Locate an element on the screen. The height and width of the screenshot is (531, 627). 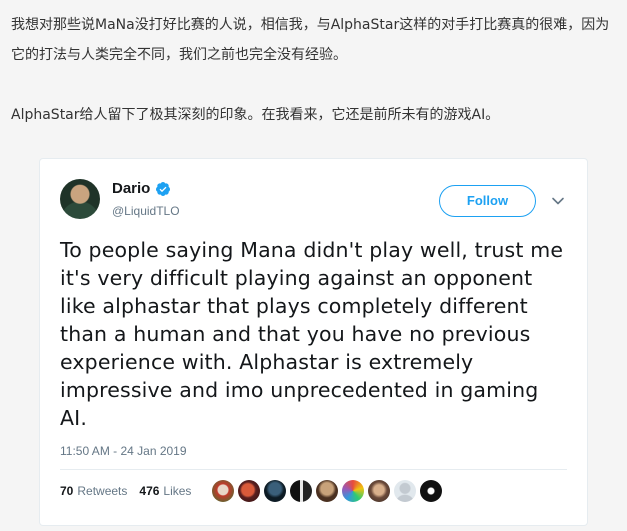
divider is located at coordinates (313, 469).